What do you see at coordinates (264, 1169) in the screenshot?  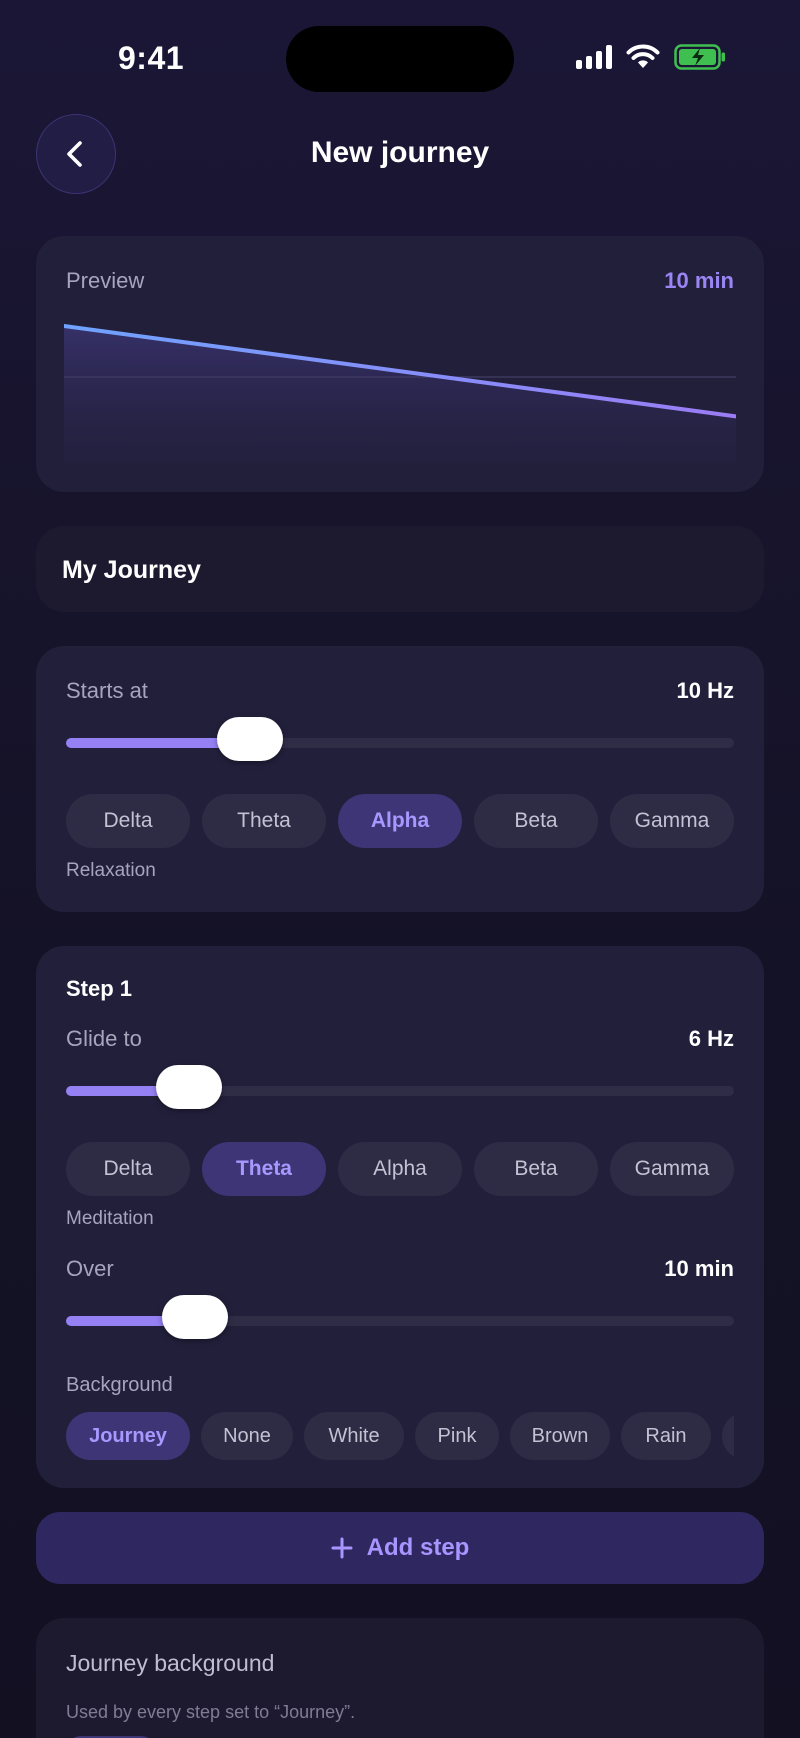 I see `step-band-chip-theta: Theta` at bounding box center [264, 1169].